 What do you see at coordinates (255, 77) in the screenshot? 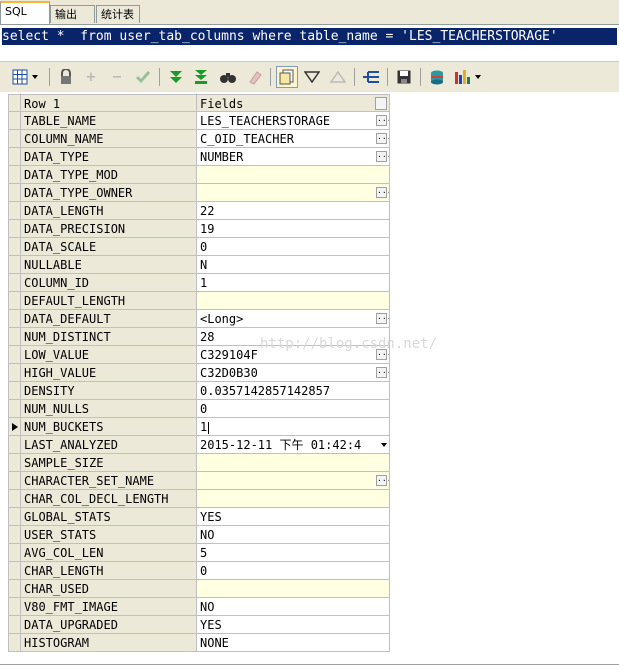
I see `clear-icon` at bounding box center [255, 77].